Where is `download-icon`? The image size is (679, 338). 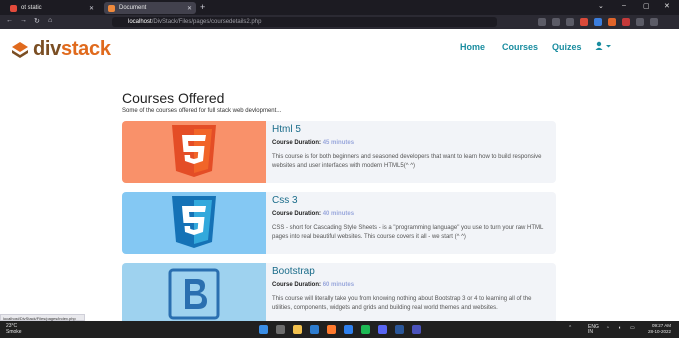
download-icon is located at coordinates (556, 22).